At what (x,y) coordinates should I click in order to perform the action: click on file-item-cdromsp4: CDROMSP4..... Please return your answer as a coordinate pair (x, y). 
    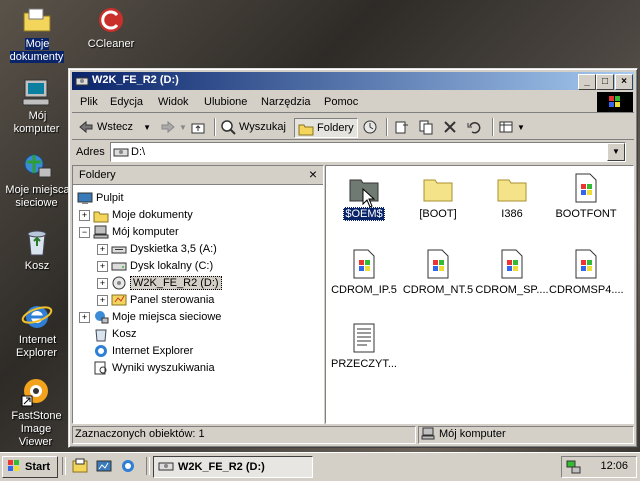
    Looking at the image, I should click on (586, 272).